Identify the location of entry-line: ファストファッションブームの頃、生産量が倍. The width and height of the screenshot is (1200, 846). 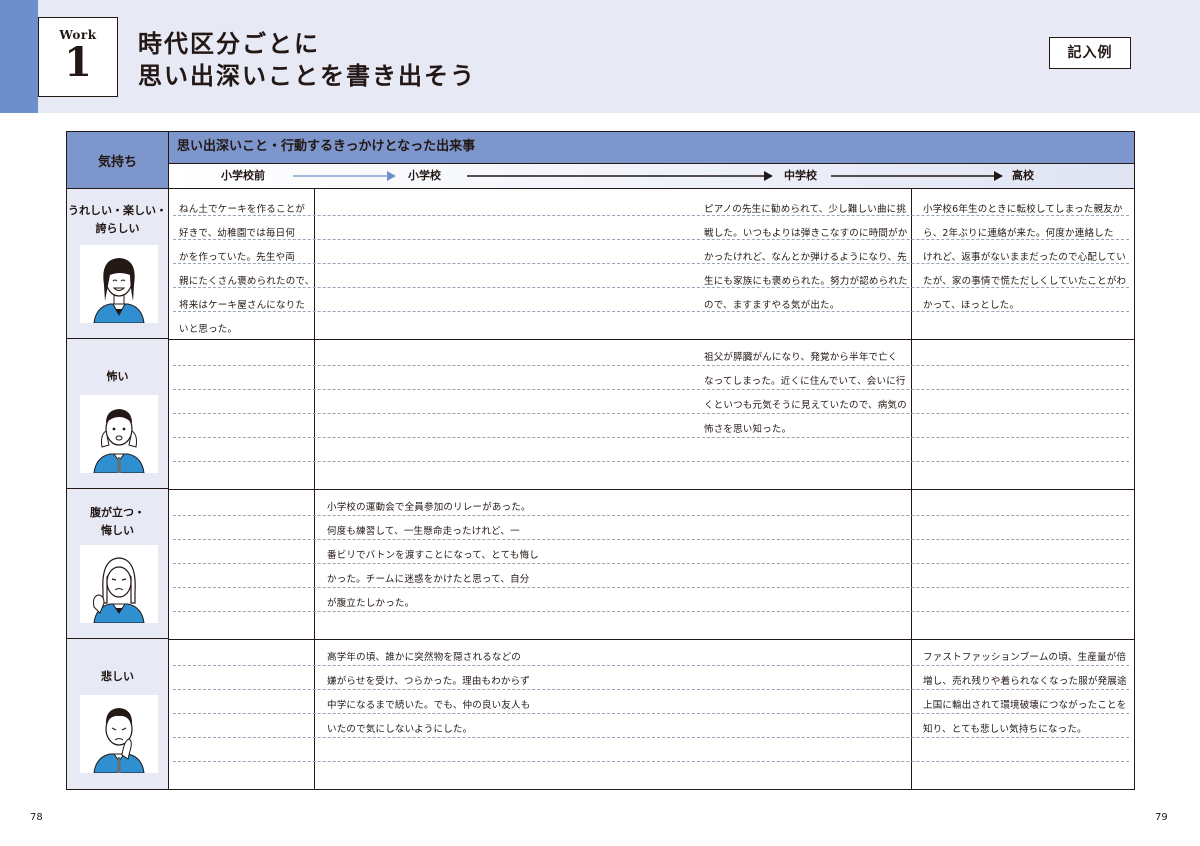
(1025, 657).